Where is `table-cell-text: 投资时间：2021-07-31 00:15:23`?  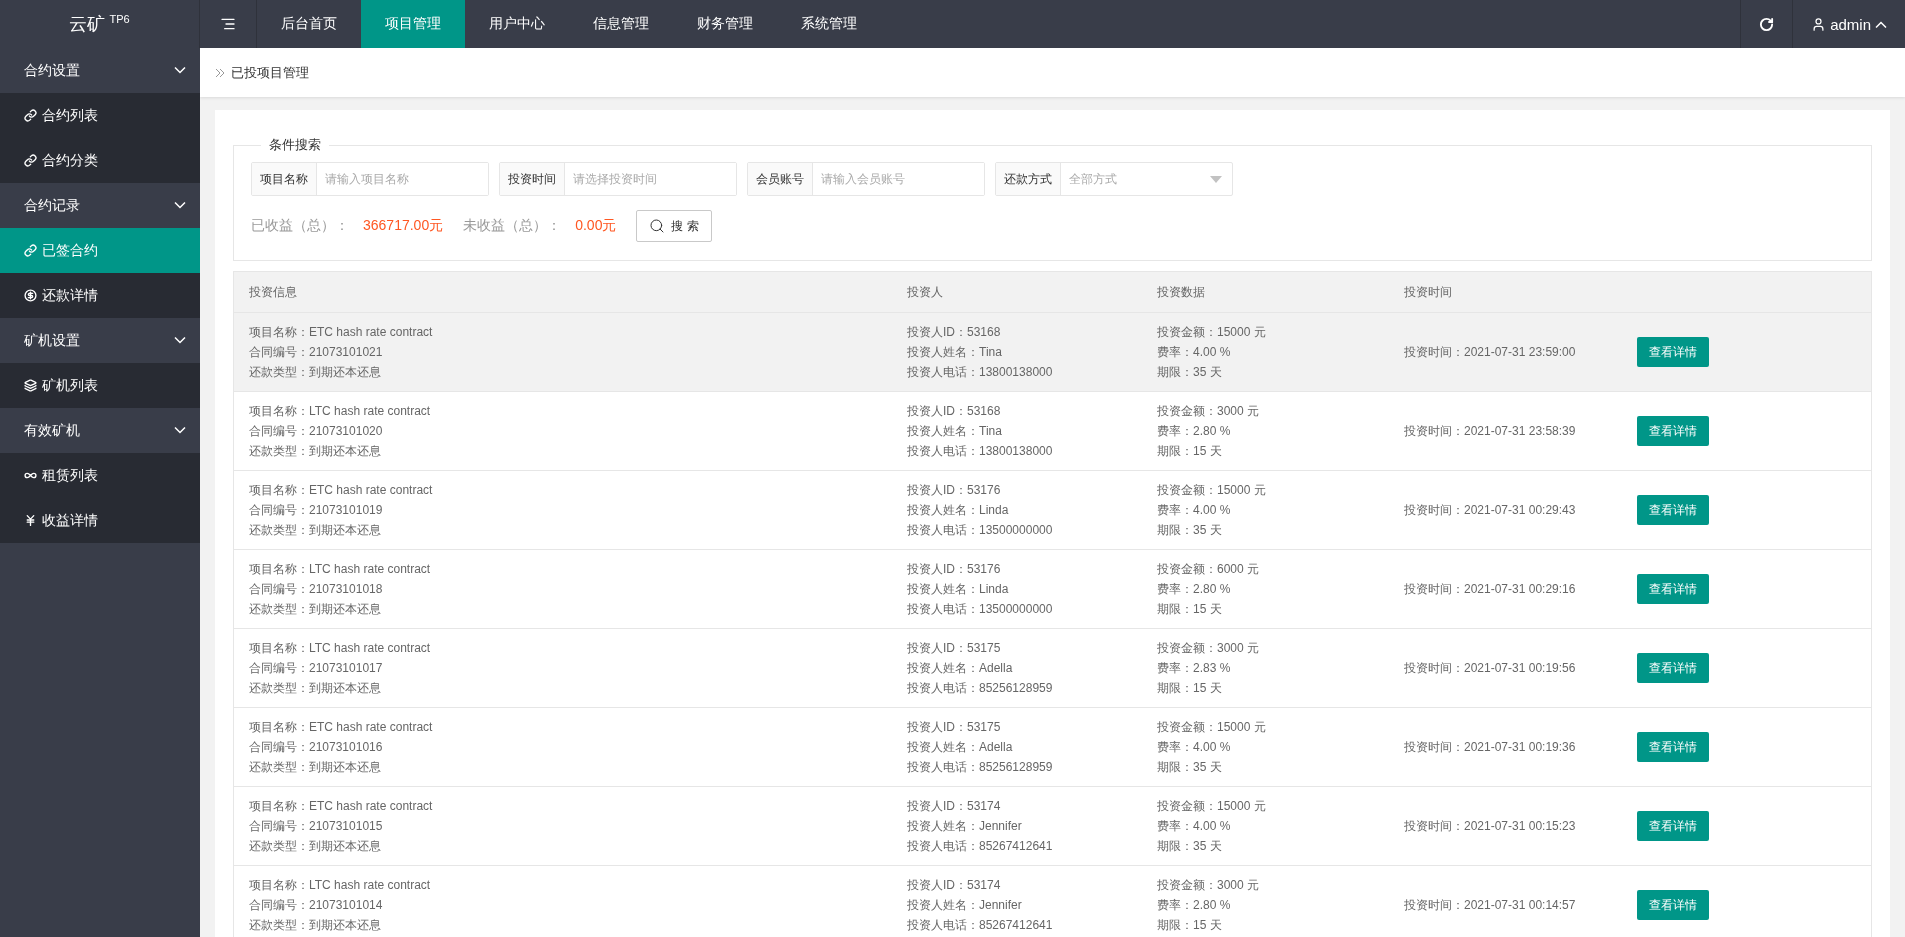
table-cell-text: 投资时间：2021-07-31 00:15:23 is located at coordinates (1490, 826).